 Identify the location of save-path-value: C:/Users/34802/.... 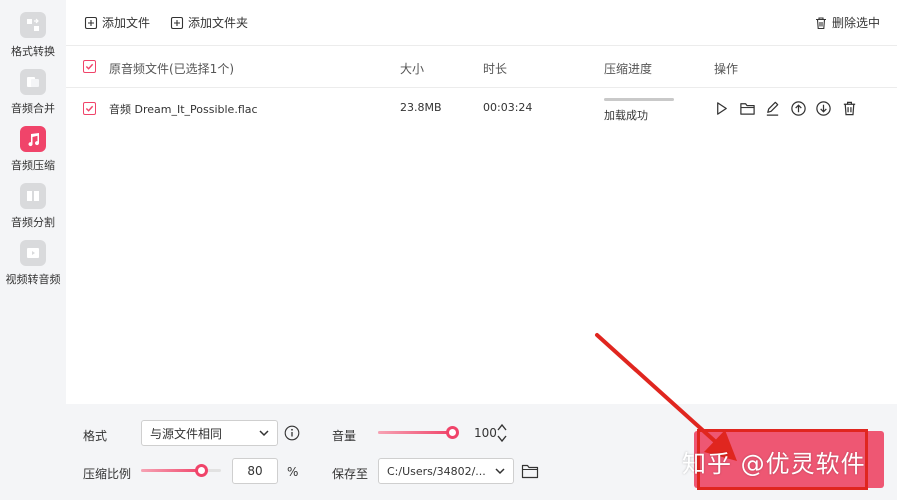
(436, 471).